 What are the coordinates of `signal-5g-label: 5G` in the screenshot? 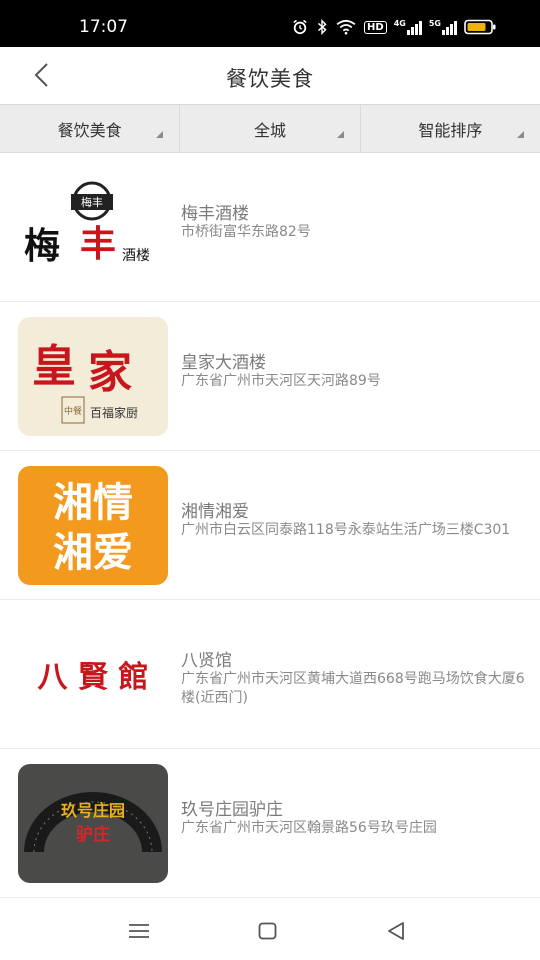 It's located at (434, 23).